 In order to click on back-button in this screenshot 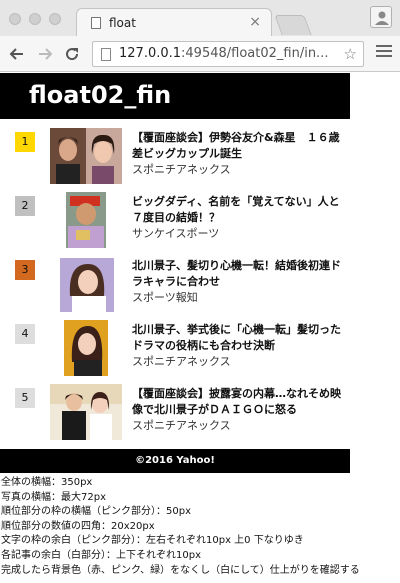, I will do `click(17, 54)`.